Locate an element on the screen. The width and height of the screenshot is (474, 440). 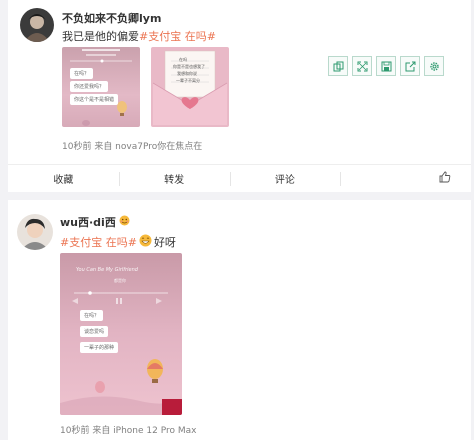
repost-button: 转发 is located at coordinates (174, 178).